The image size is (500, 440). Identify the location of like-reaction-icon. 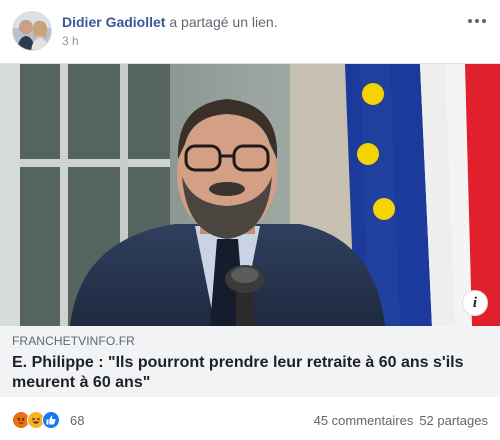
(51, 420).